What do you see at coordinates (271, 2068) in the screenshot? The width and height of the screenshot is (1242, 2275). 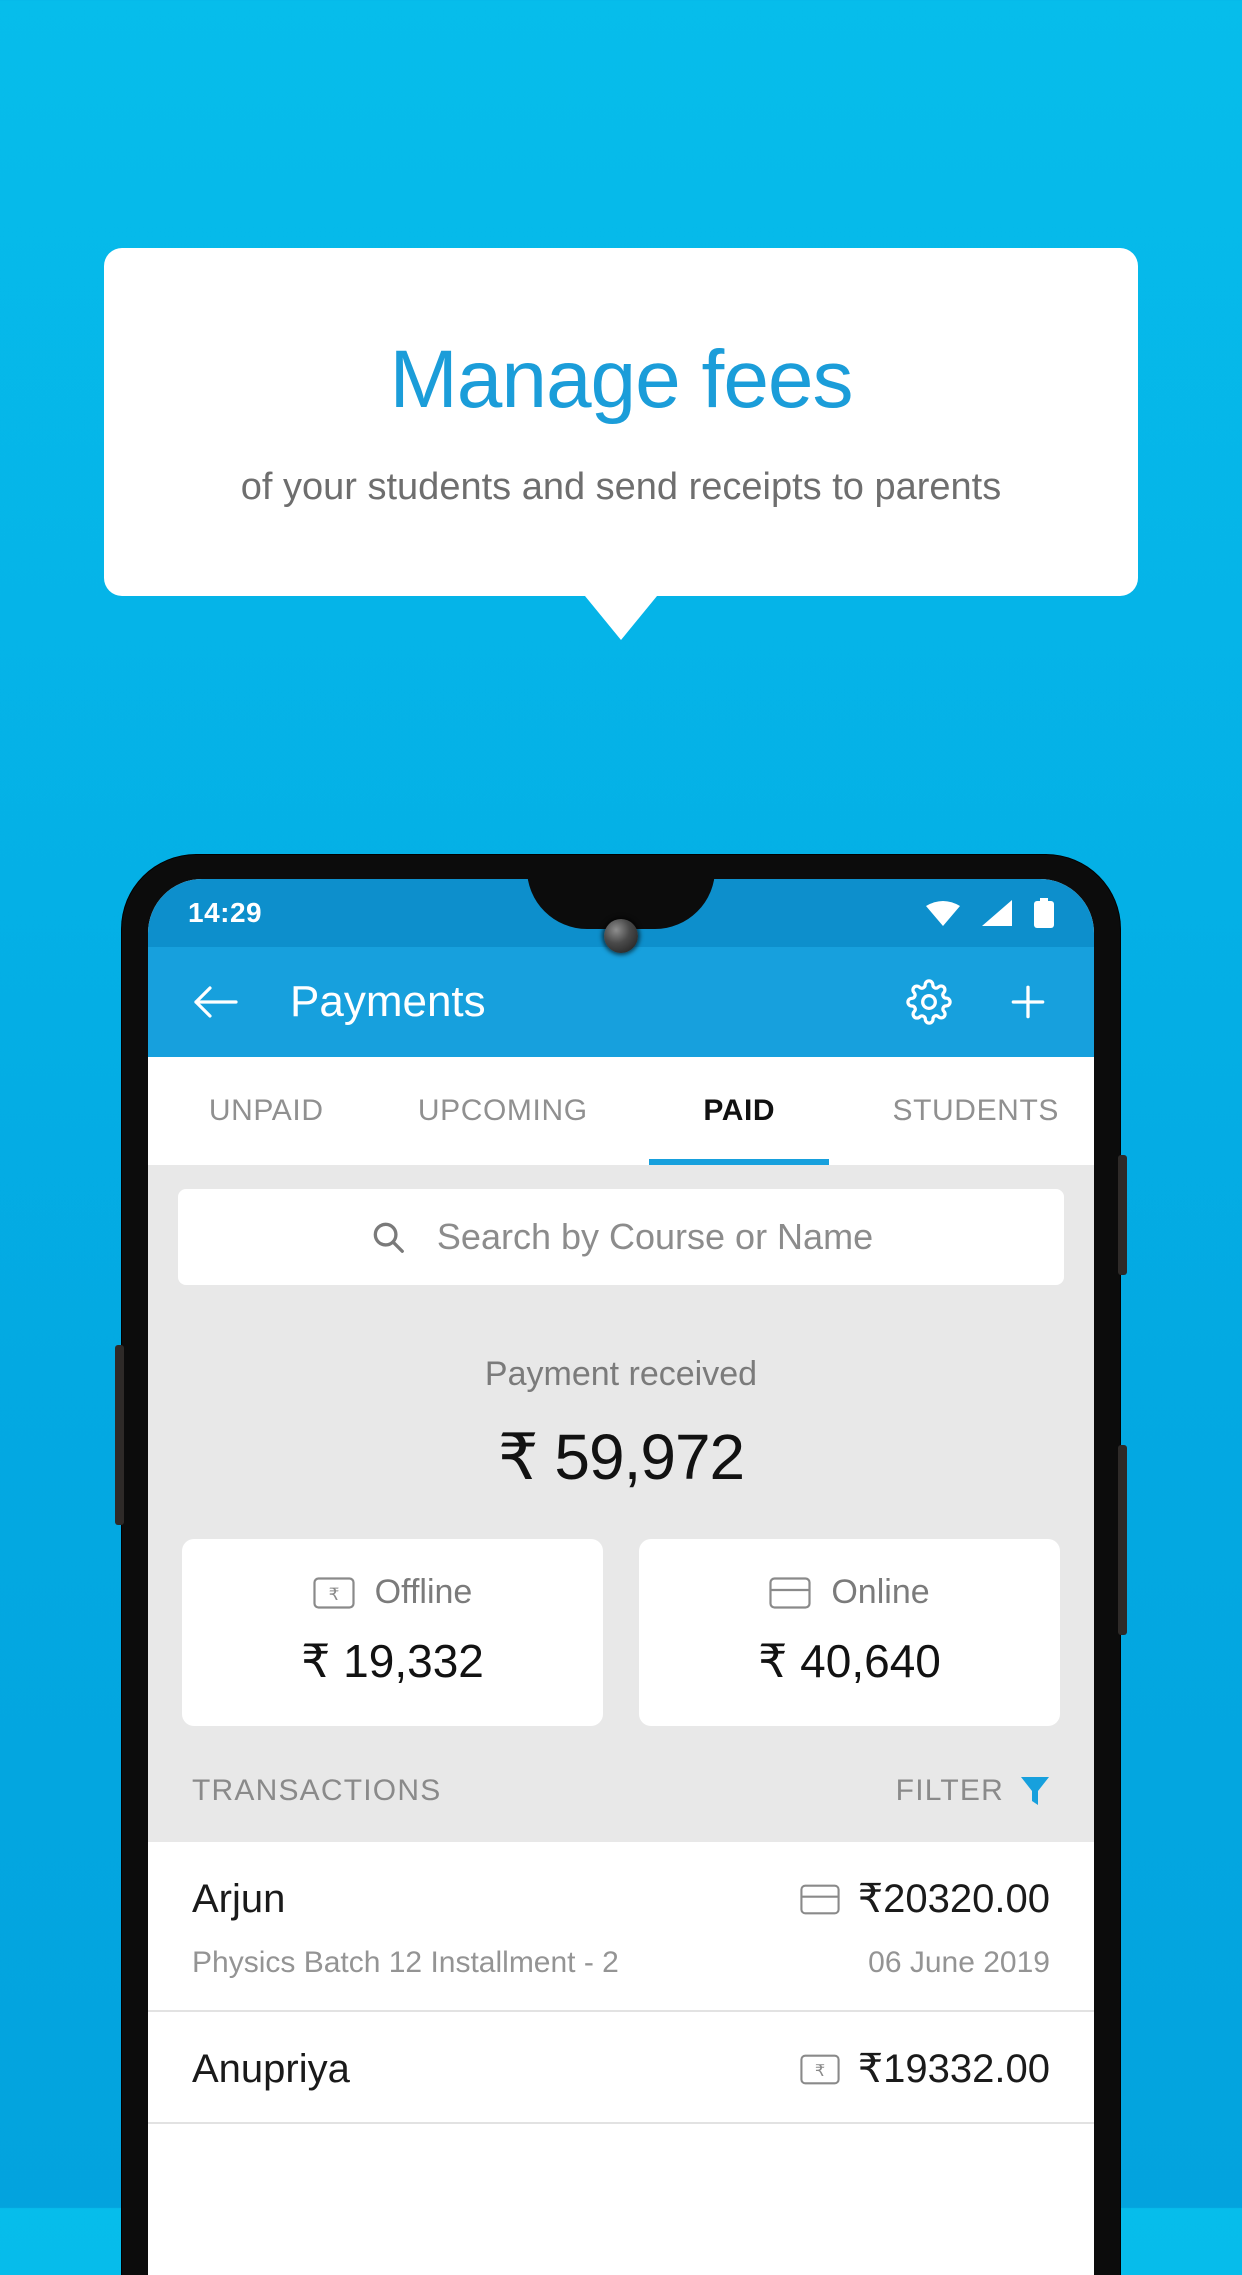 I see `transaction-name: Anupriya` at bounding box center [271, 2068].